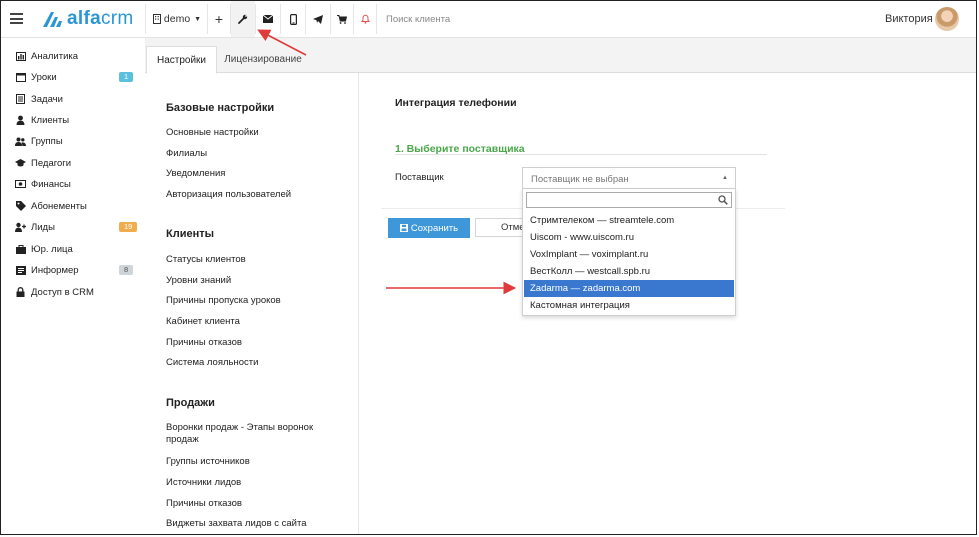 This screenshot has height=537, width=979. I want to click on settings-link: Группы источников, so click(256, 462).